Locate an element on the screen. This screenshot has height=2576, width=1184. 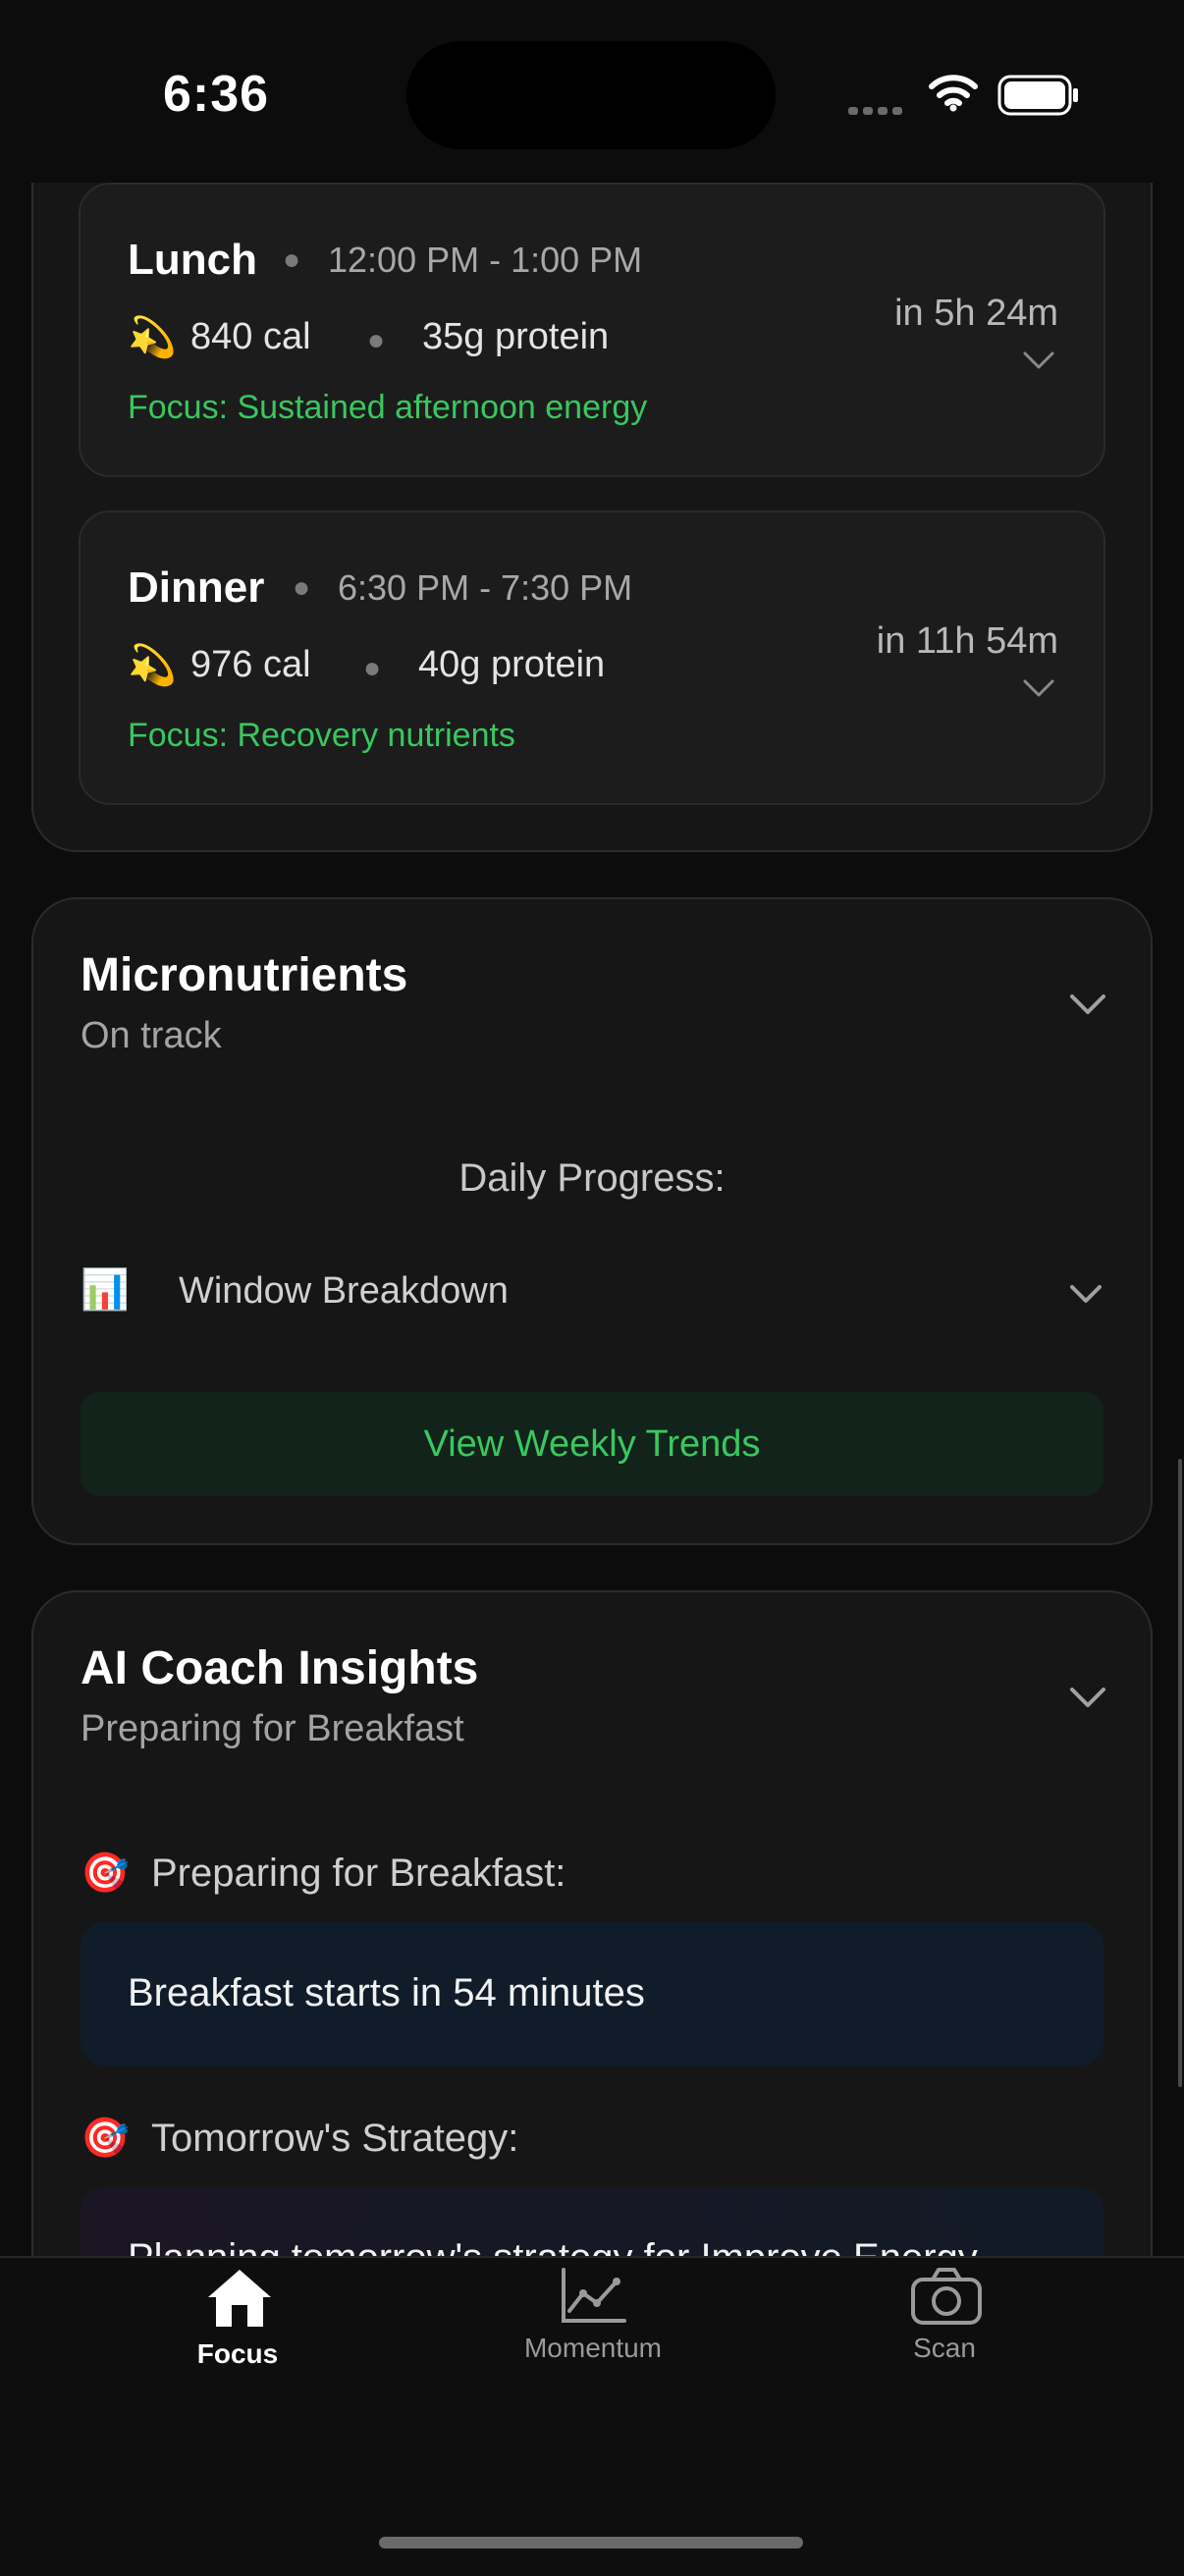
meal-calories: 976 cal is located at coordinates (251, 664).